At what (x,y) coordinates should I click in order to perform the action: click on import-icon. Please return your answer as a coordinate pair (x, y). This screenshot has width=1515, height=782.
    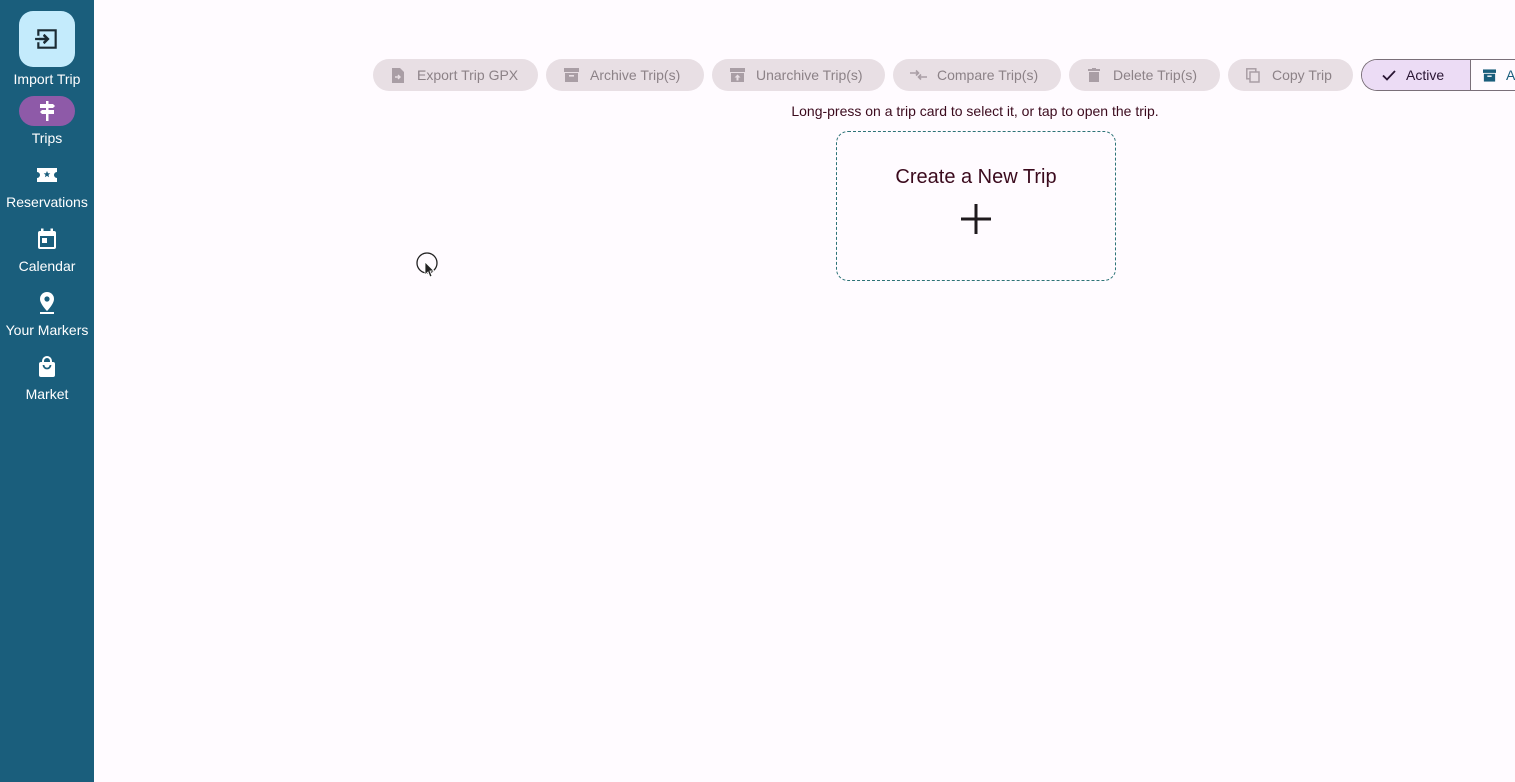
    Looking at the image, I should click on (45, 39).